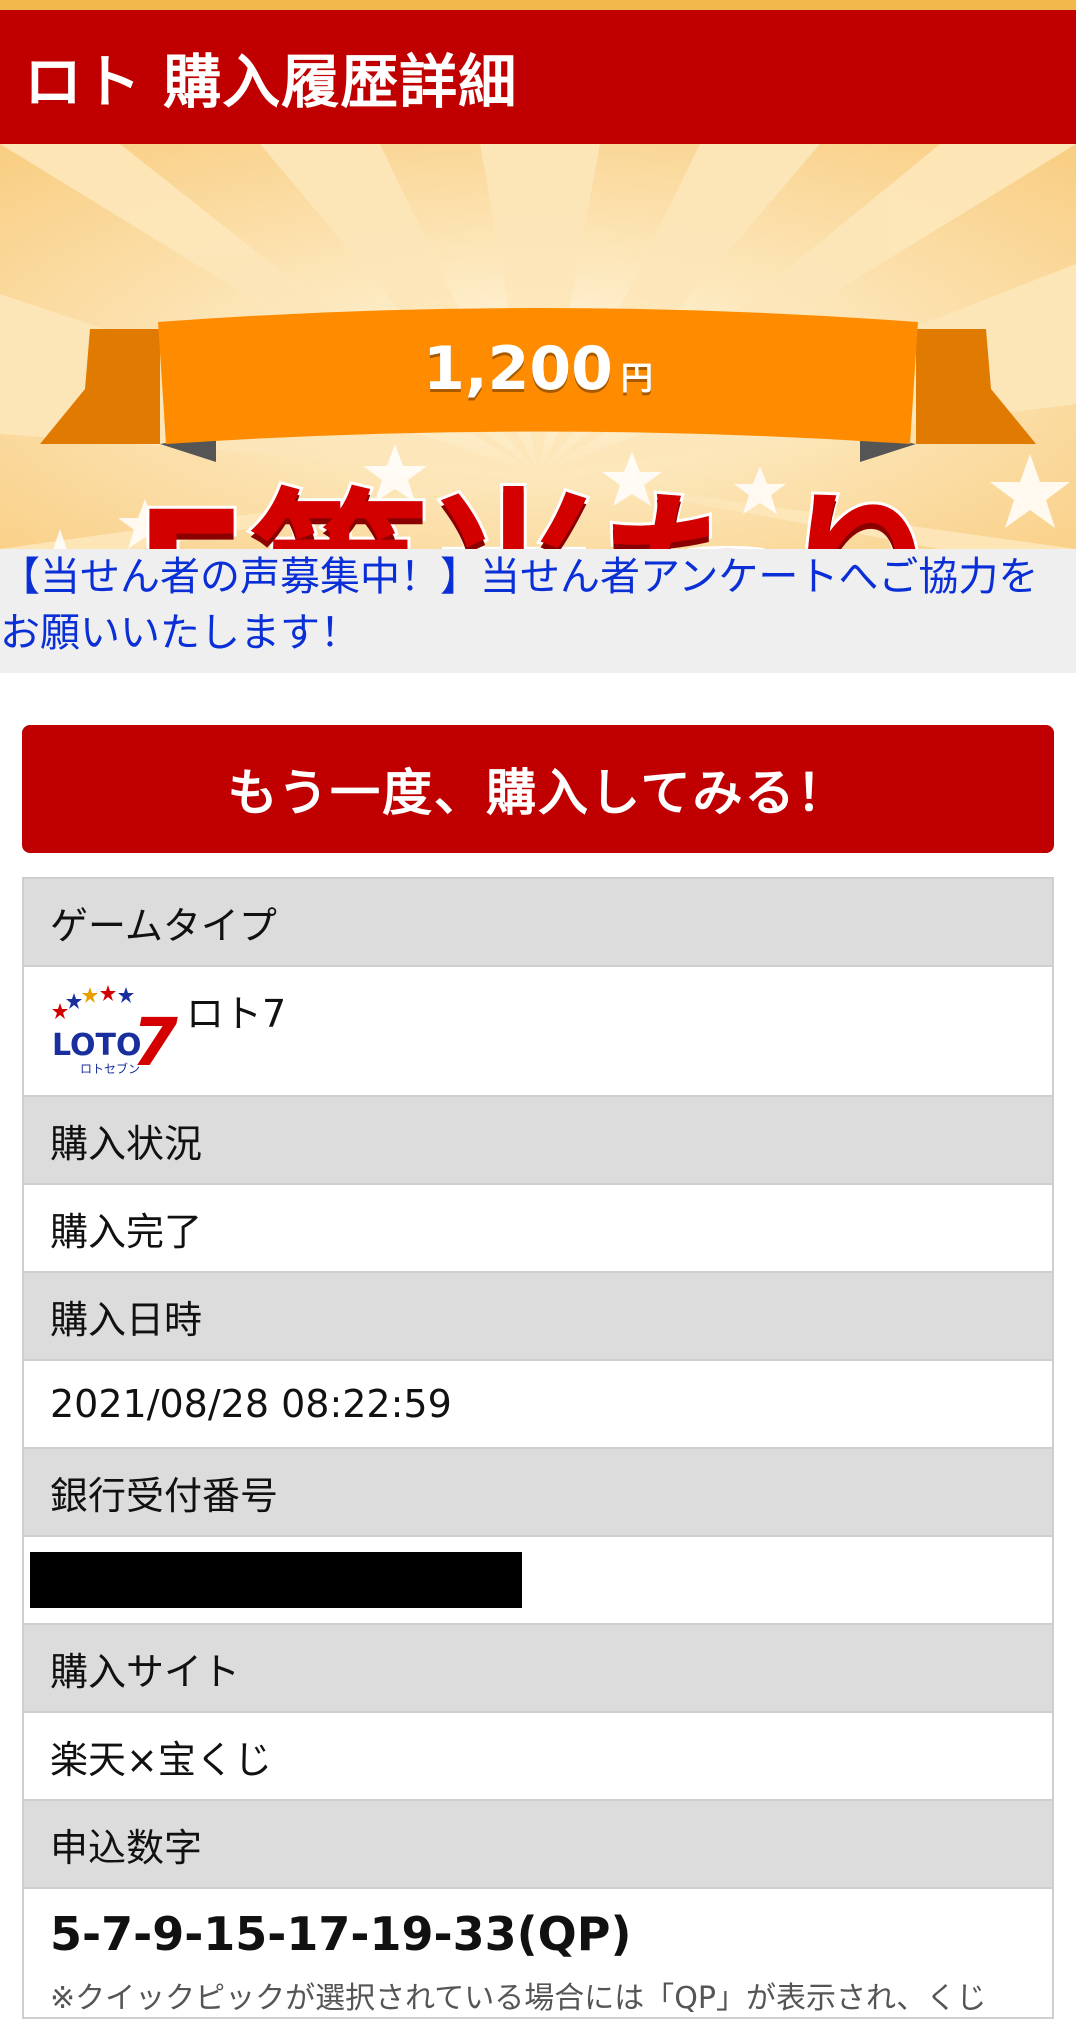  I want to click on numbers-header: 申込数字, so click(538, 1845).